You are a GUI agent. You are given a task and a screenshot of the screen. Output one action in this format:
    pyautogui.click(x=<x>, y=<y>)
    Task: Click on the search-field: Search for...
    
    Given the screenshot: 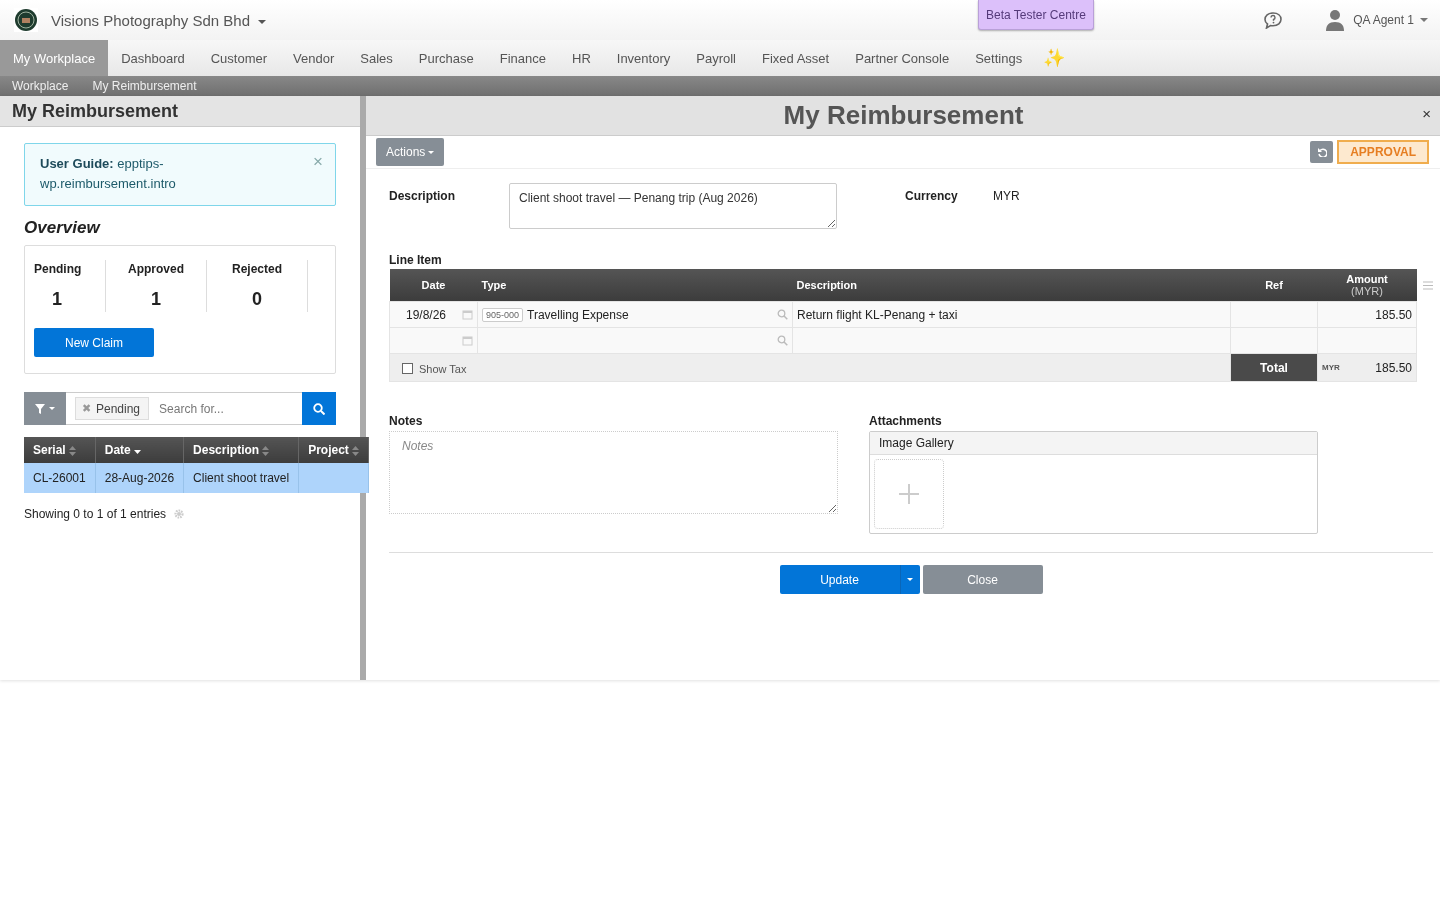 What is the action you would take?
    pyautogui.click(x=229, y=408)
    